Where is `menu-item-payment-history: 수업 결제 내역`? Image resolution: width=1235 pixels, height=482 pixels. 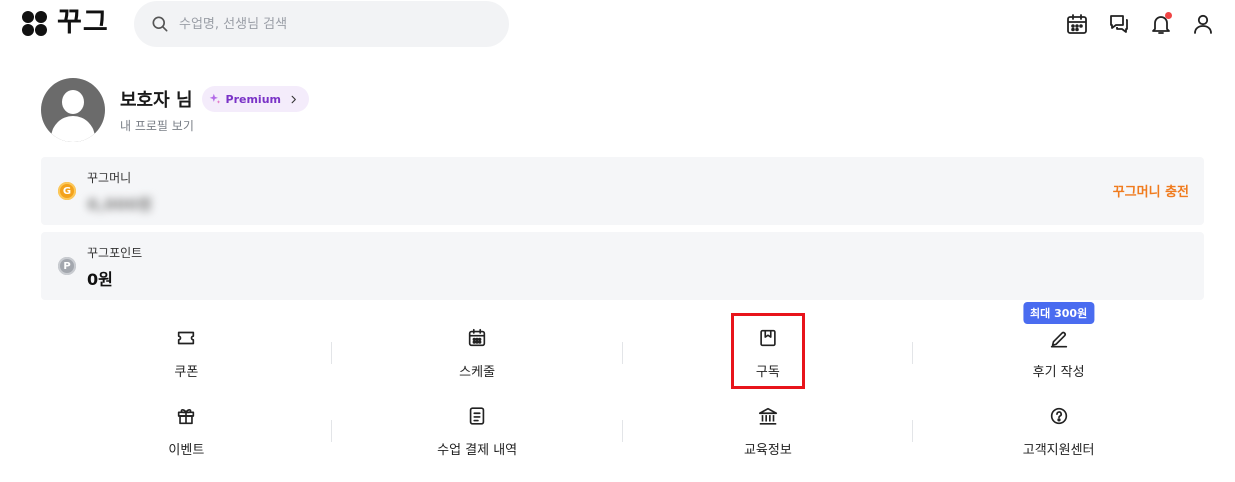
menu-item-payment-history: 수업 결제 내역 is located at coordinates (477, 429).